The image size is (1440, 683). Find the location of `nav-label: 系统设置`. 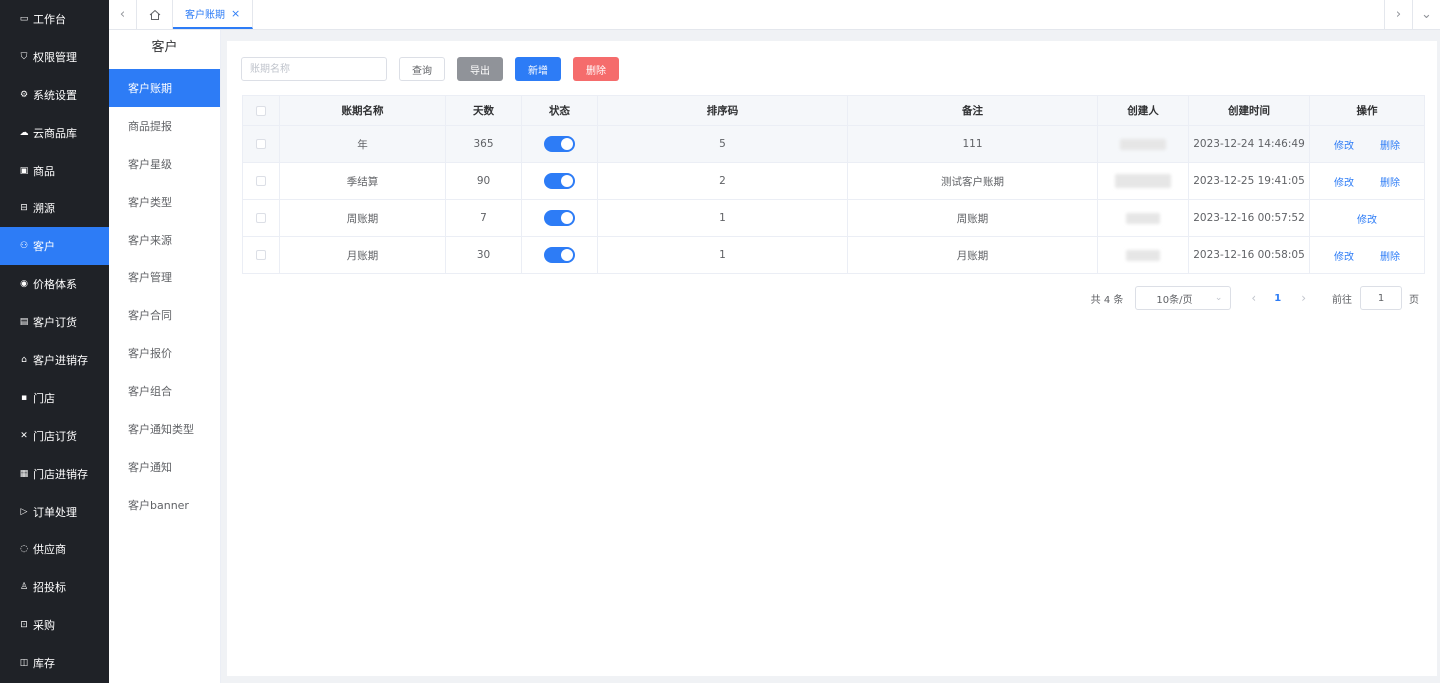

nav-label: 系统设置 is located at coordinates (55, 95).